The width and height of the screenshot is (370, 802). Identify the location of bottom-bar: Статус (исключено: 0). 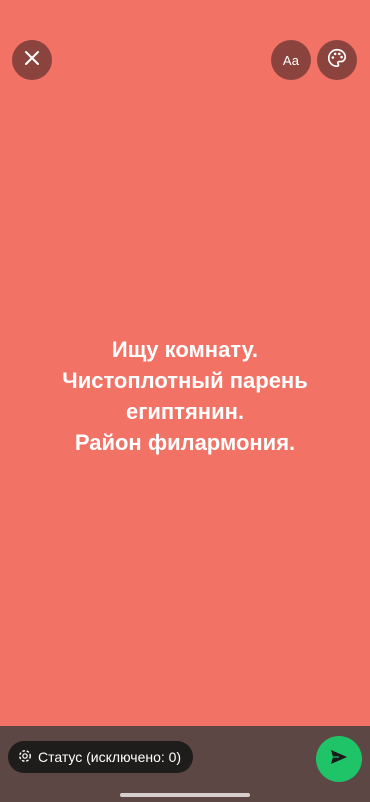
(185, 764).